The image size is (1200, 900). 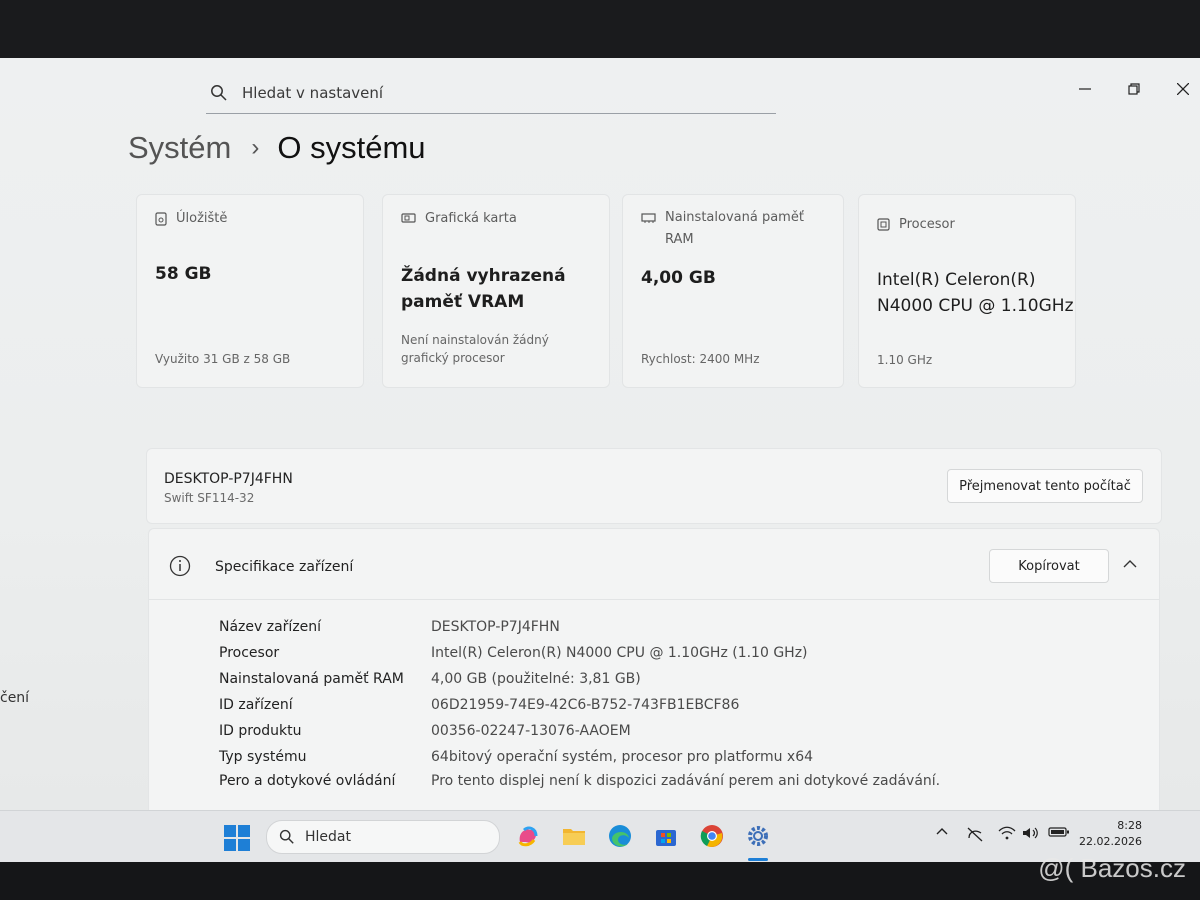 I want to click on windows-start-icon, so click(x=237, y=838).